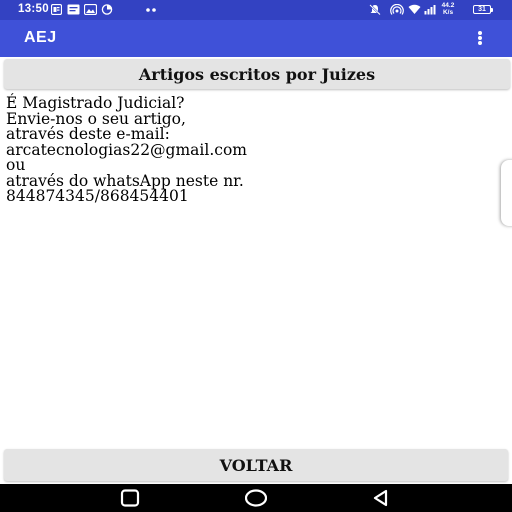 Image resolution: width=512 pixels, height=512 pixels. I want to click on notification-app-icon, so click(56, 9).